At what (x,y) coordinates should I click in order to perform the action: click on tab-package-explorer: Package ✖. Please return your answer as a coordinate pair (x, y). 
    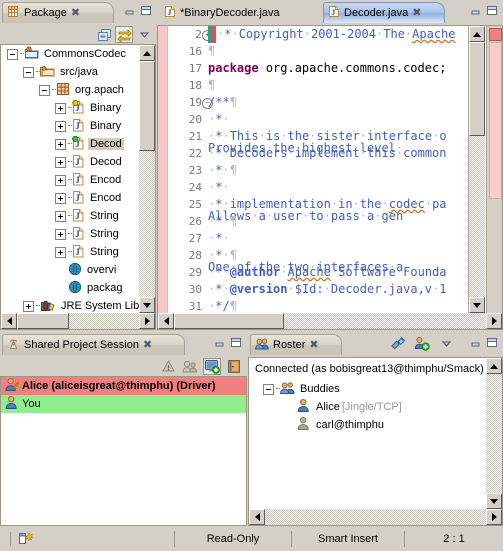
    Looking at the image, I should click on (58, 12).